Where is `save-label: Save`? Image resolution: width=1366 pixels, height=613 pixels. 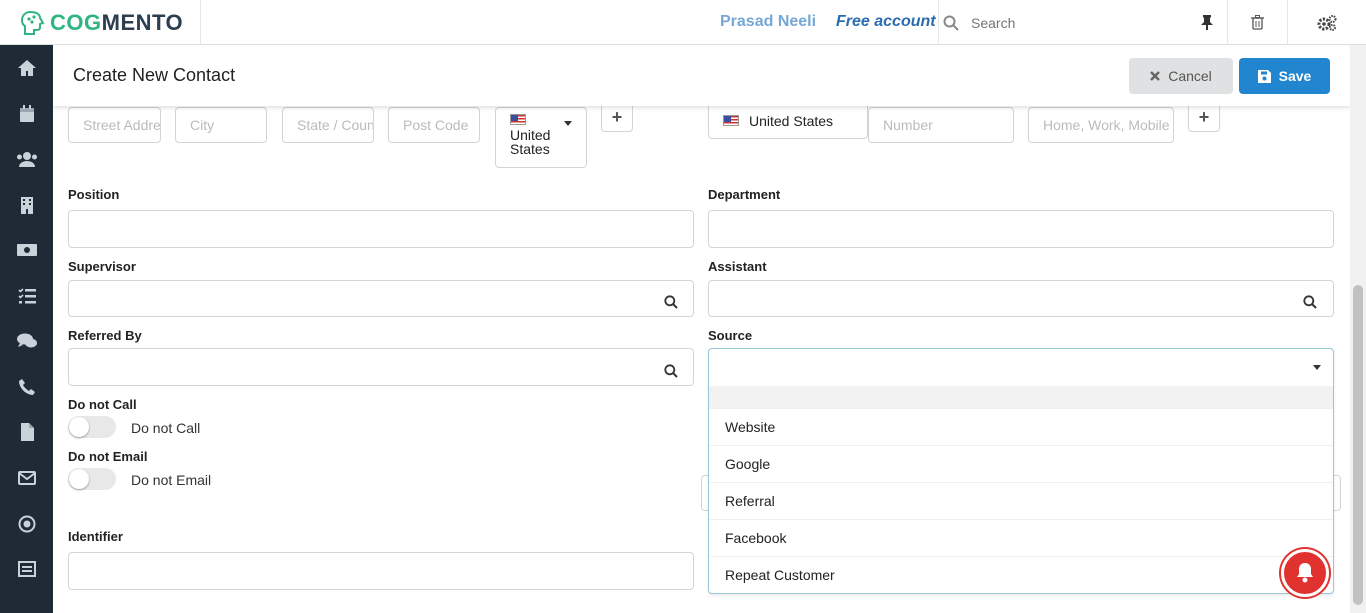 save-label: Save is located at coordinates (1295, 76).